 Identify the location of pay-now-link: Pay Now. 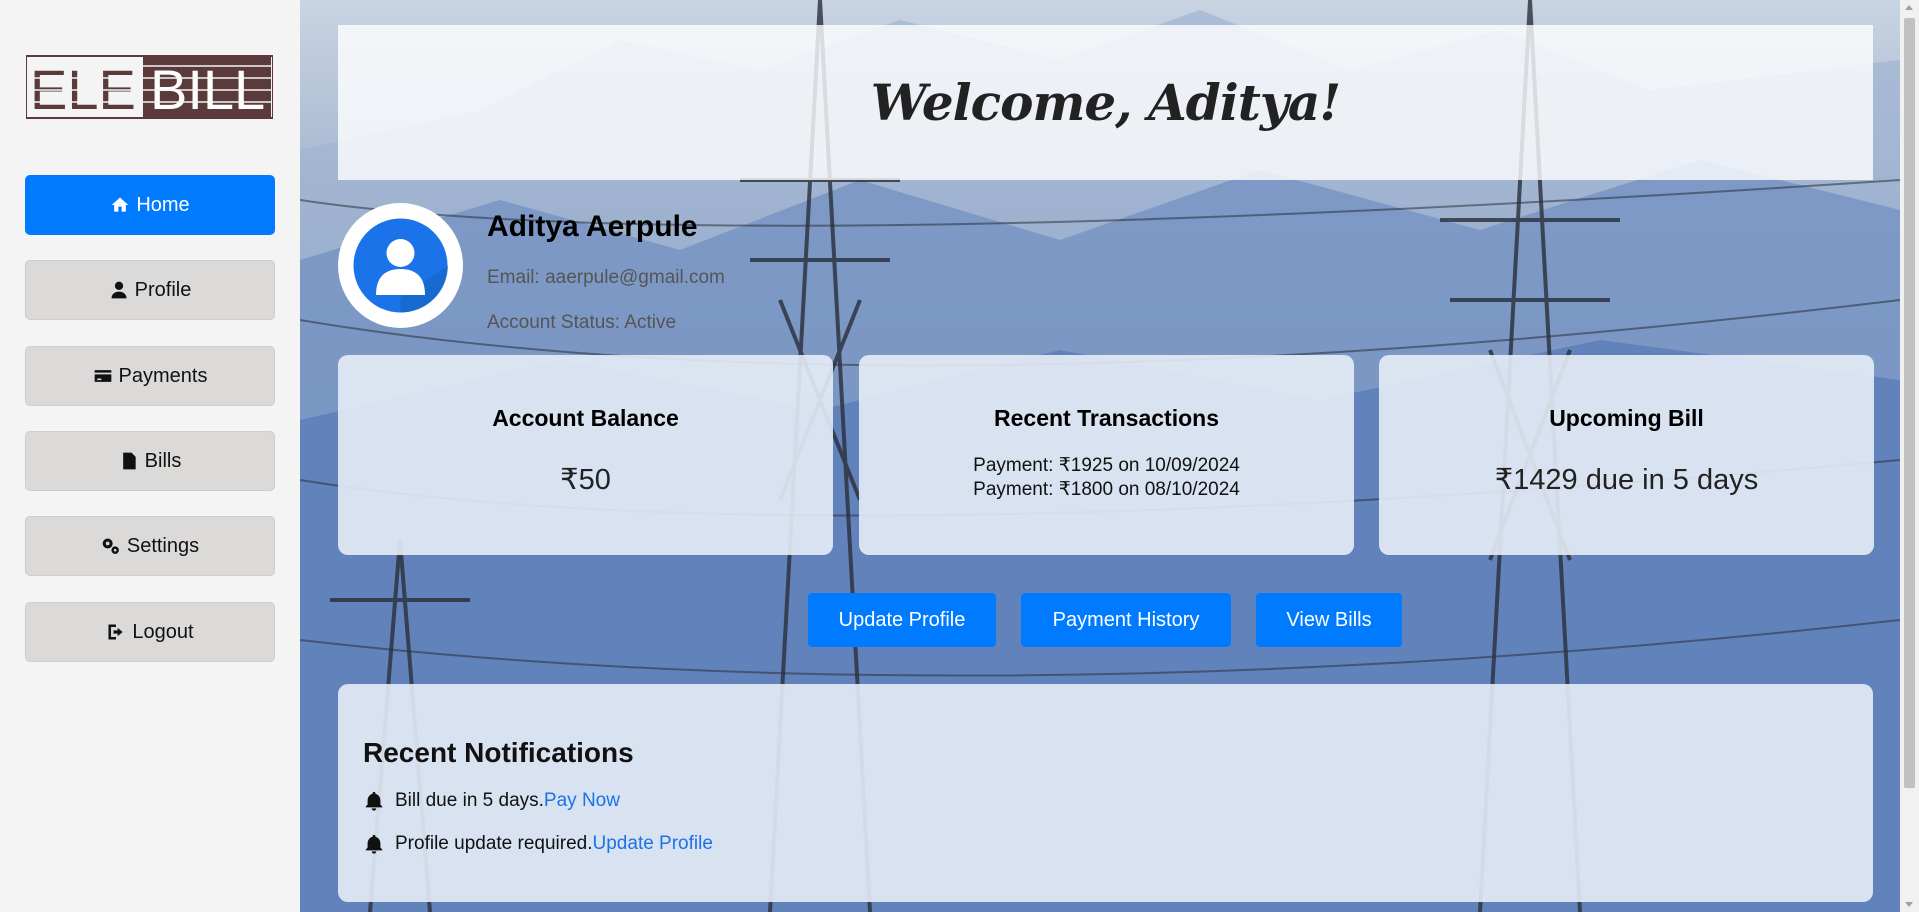
(582, 801).